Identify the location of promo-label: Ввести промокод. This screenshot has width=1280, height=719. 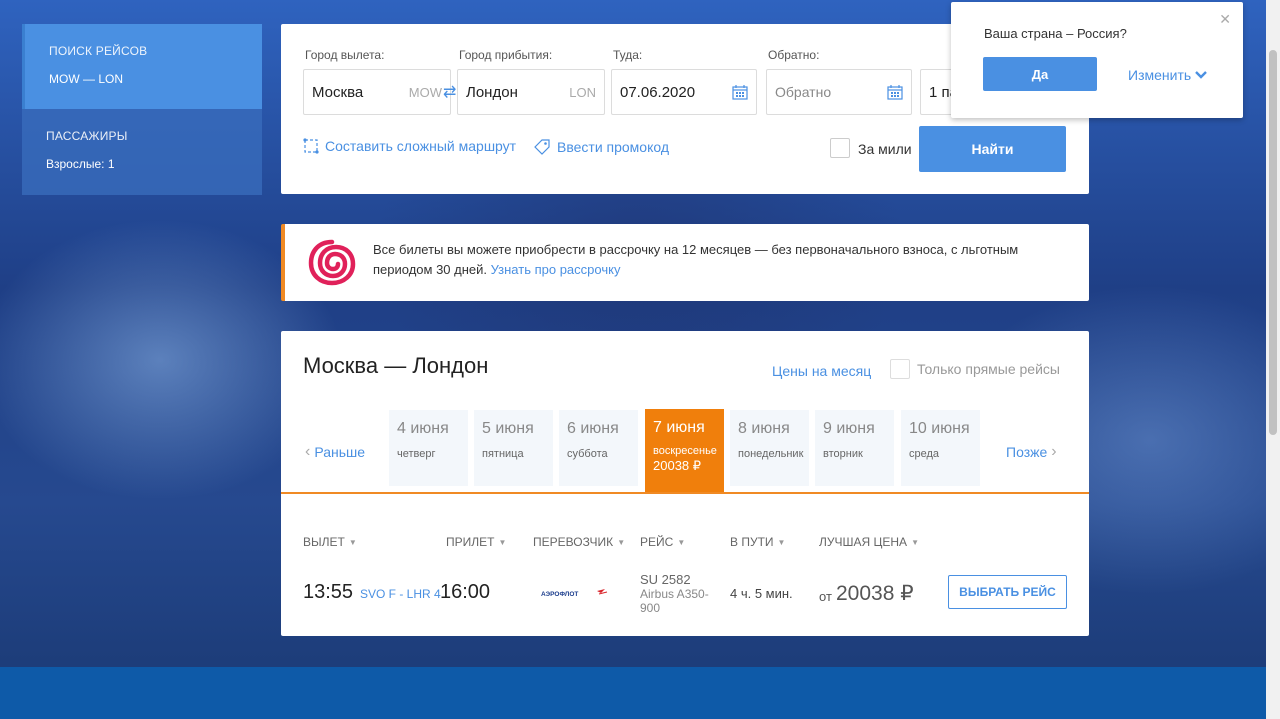
(613, 147).